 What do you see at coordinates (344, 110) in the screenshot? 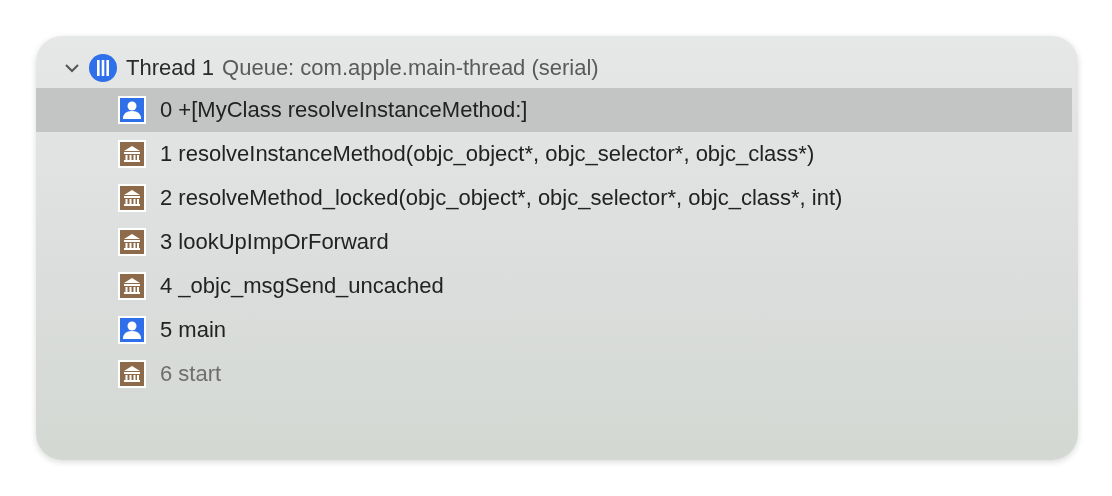
I see `frame-label: 0 +[MyClass resolveInstanceMethod:]` at bounding box center [344, 110].